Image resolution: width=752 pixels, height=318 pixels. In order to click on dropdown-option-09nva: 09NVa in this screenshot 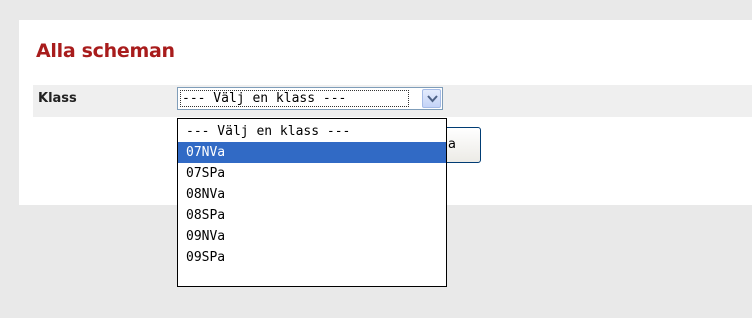, I will do `click(312, 236)`.